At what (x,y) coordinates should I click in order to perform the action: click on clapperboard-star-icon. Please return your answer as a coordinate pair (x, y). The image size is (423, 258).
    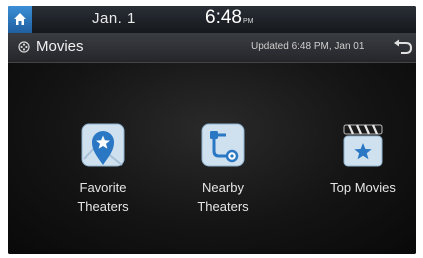
    Looking at the image, I should click on (363, 145).